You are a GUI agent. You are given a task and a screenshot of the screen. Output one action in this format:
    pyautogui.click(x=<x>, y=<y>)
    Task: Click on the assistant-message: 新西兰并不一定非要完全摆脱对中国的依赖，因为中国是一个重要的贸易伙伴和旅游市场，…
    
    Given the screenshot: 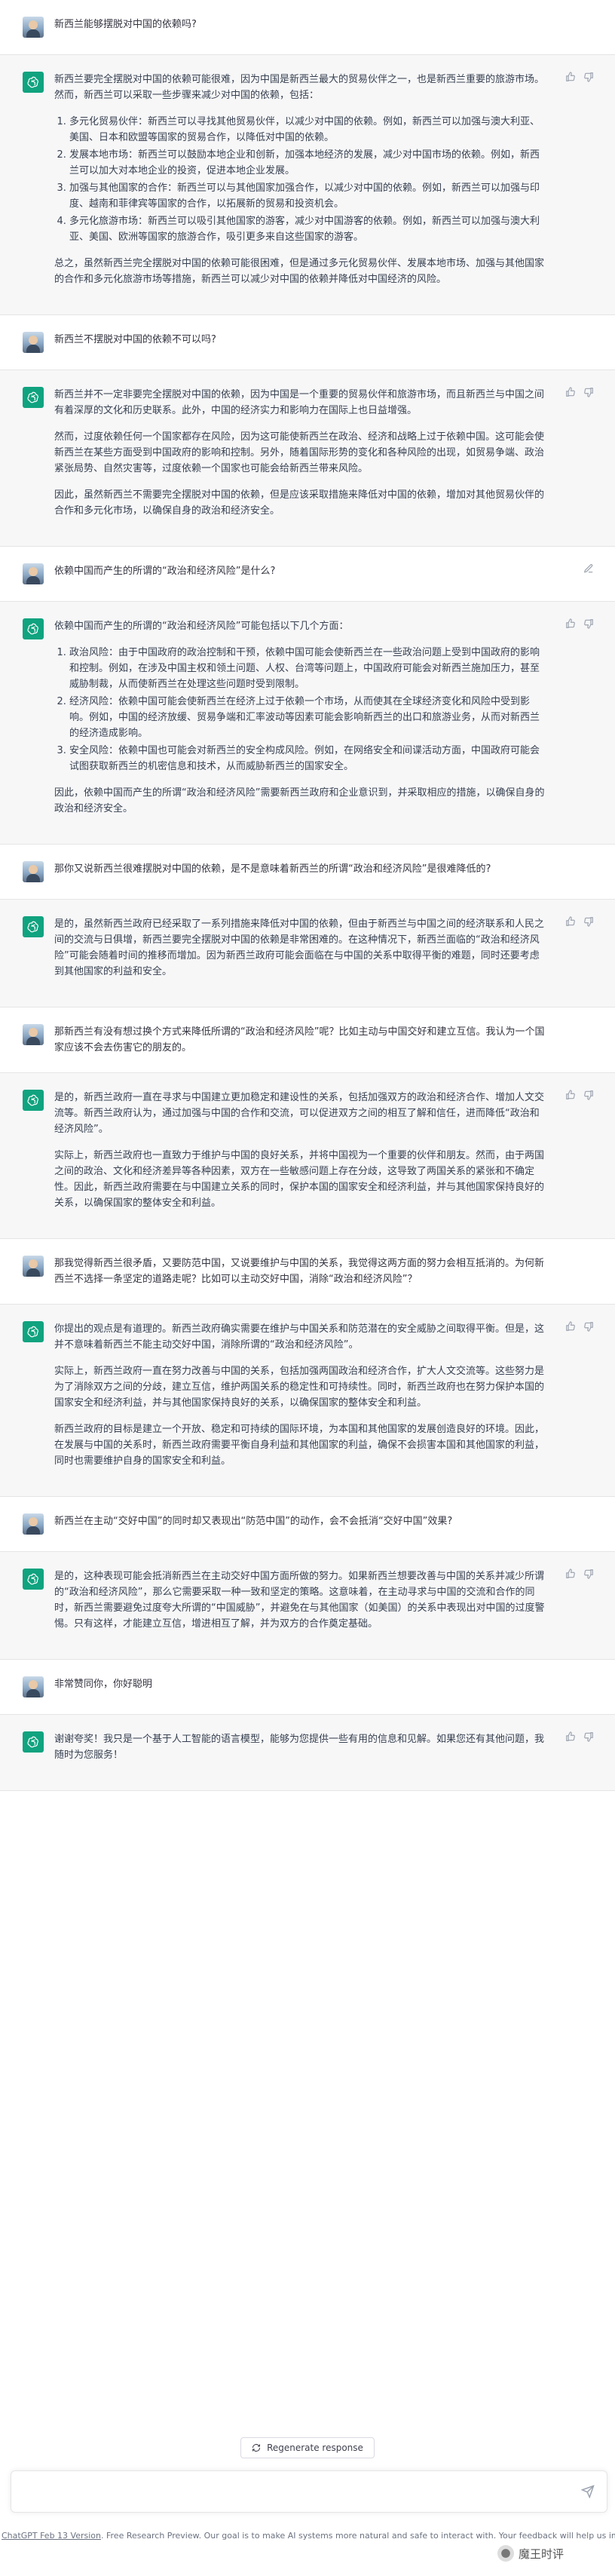 What is the action you would take?
    pyautogui.click(x=307, y=458)
    